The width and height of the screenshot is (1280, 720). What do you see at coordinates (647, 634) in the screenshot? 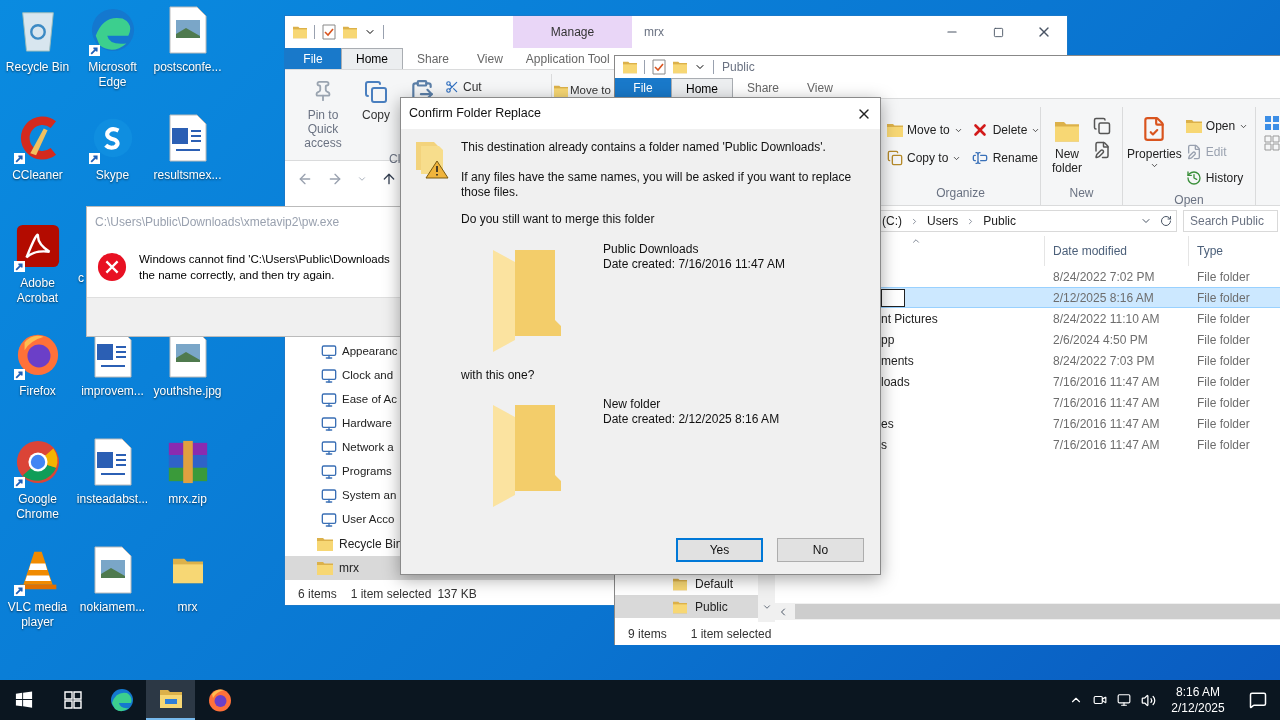
I see `status-item-count: 9 items` at bounding box center [647, 634].